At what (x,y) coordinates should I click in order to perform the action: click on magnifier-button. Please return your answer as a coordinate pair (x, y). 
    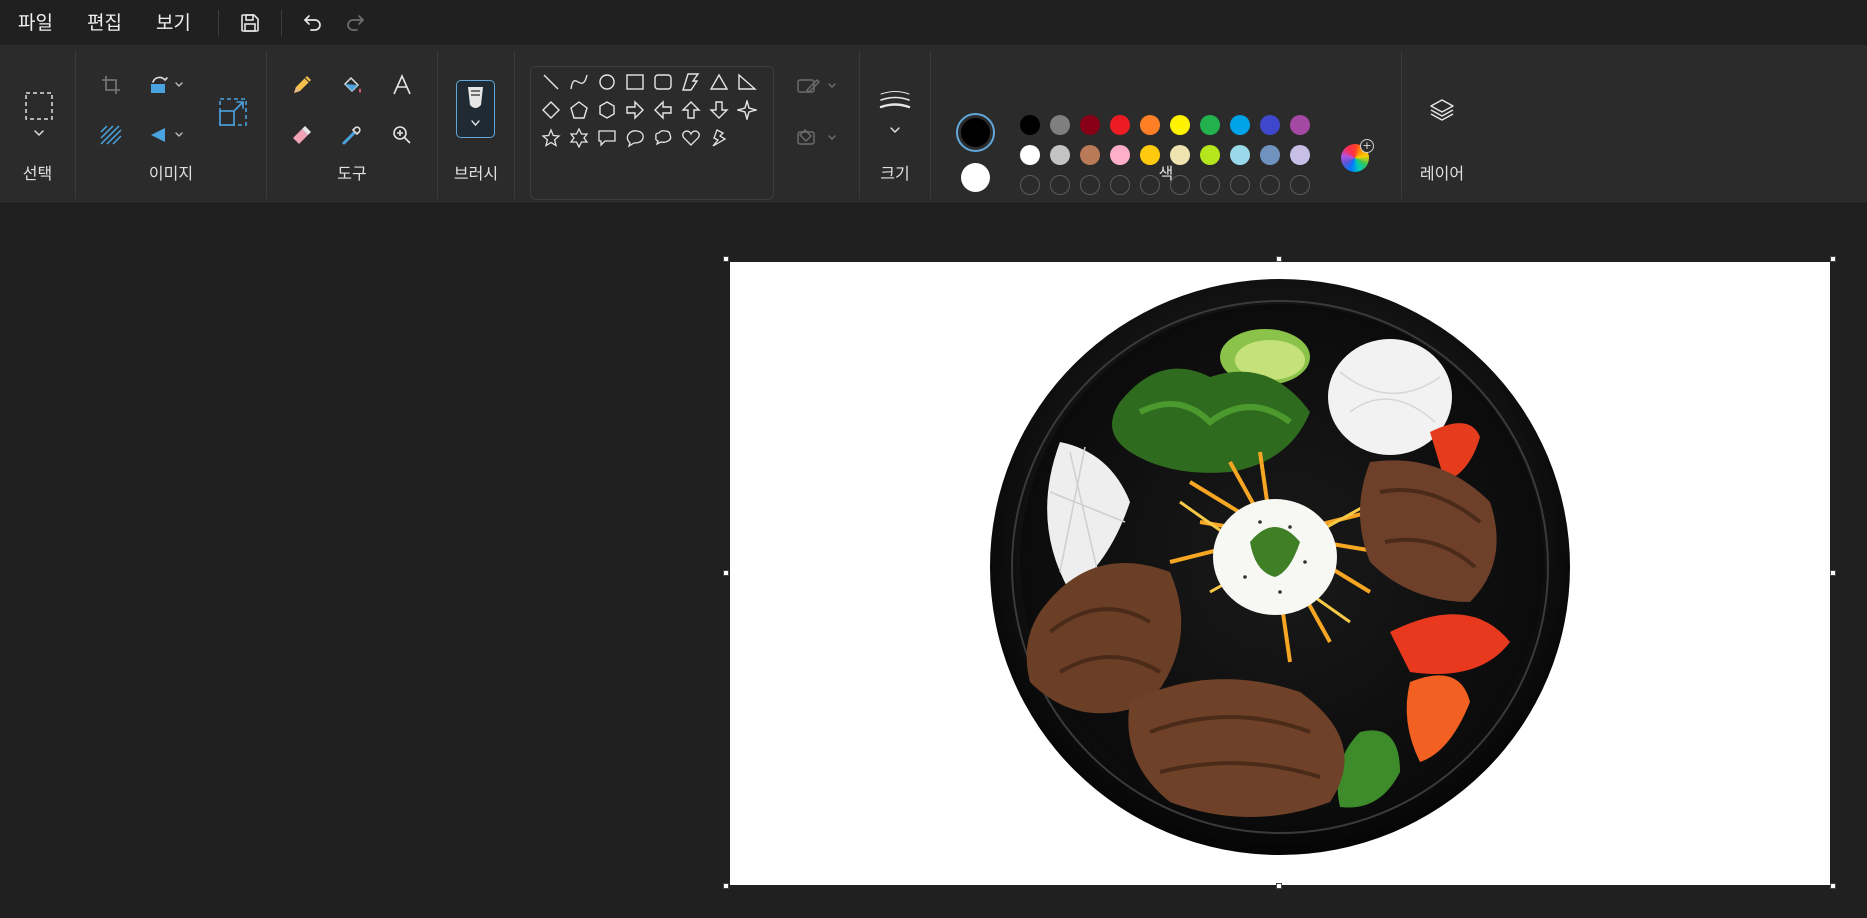
    Looking at the image, I should click on (402, 135).